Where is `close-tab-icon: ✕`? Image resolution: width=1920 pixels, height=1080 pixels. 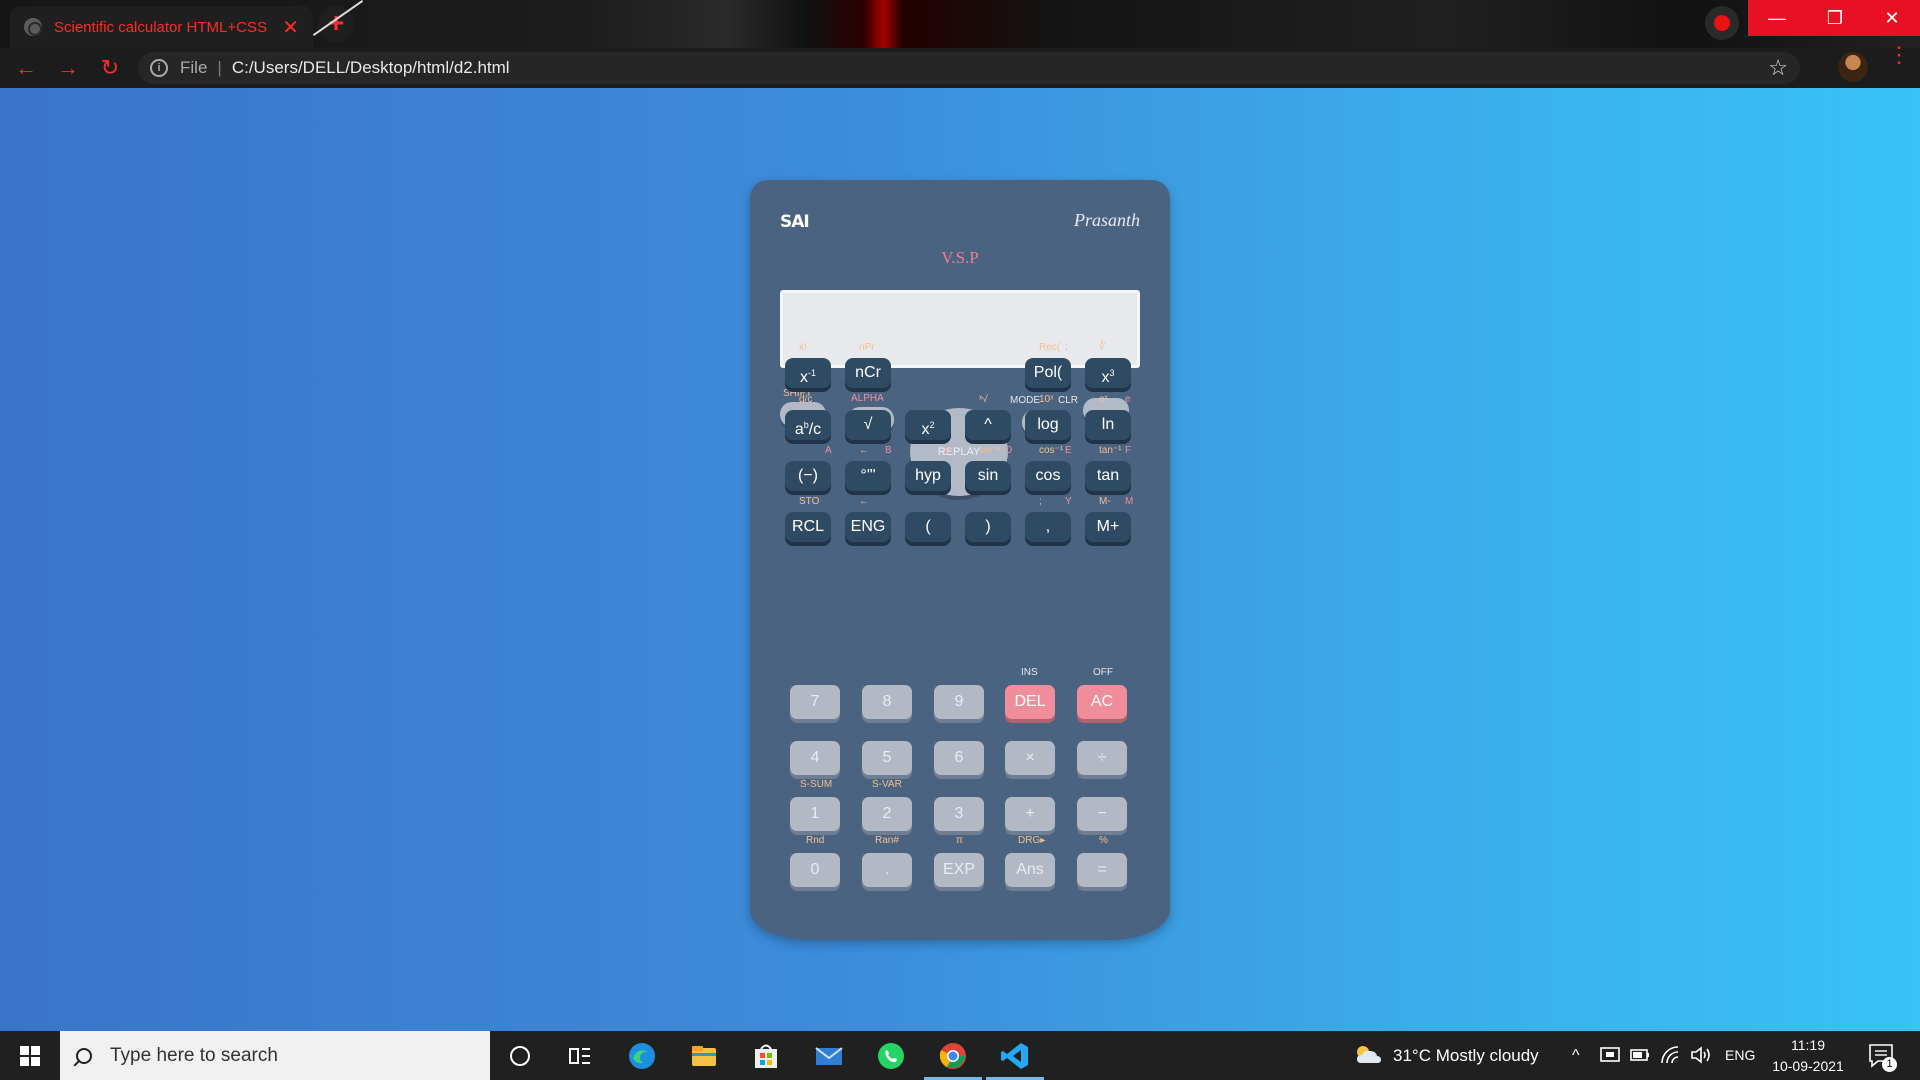 close-tab-icon: ✕ is located at coordinates (290, 27).